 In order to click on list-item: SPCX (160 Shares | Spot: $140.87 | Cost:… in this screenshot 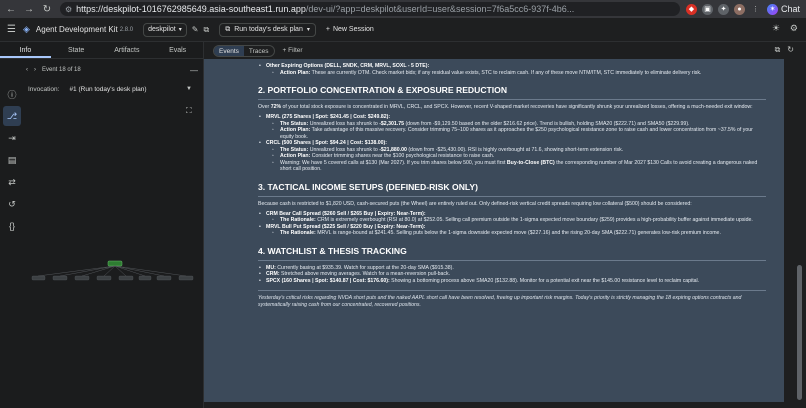, I will do `click(512, 281)`.